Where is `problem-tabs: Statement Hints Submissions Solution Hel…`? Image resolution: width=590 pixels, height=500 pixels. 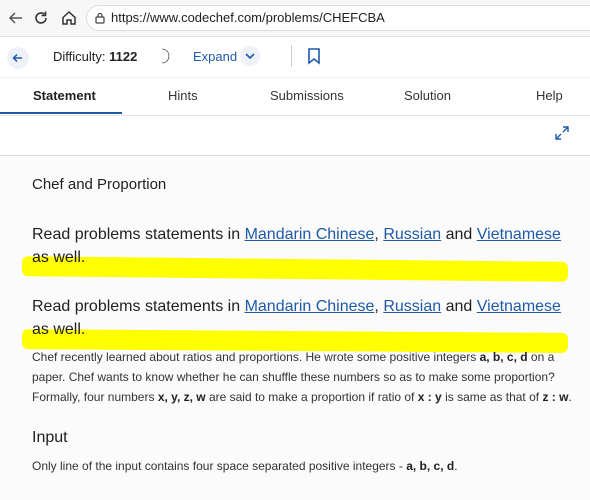
problem-tabs: Statement Hints Submissions Solution Hel… is located at coordinates (295, 96).